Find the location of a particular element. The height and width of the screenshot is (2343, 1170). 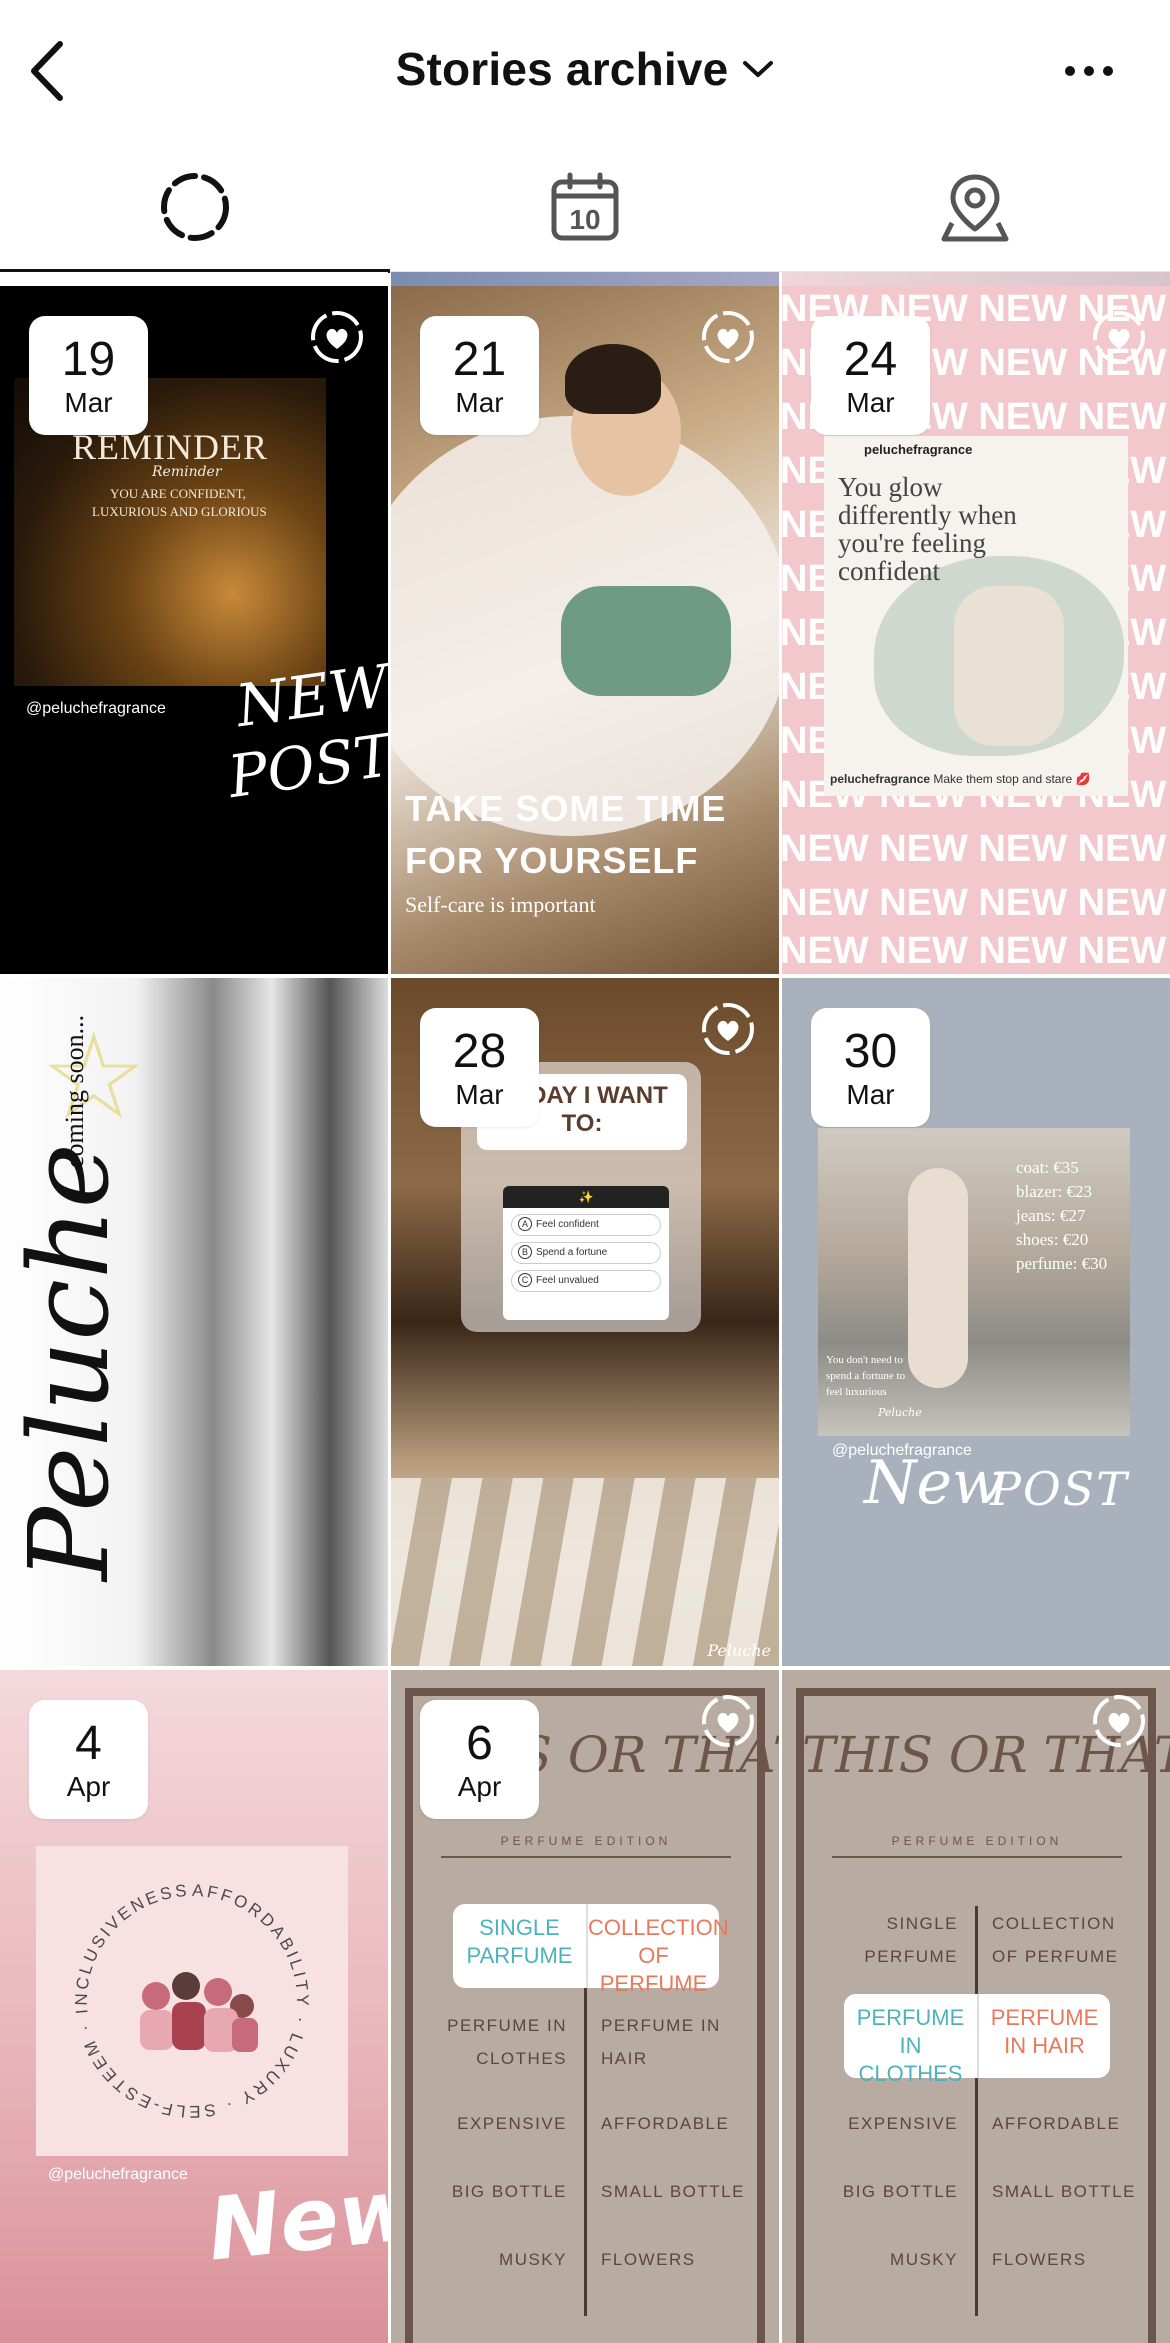

tot-g: BIG BOTTLE is located at coordinates (509, 2191).